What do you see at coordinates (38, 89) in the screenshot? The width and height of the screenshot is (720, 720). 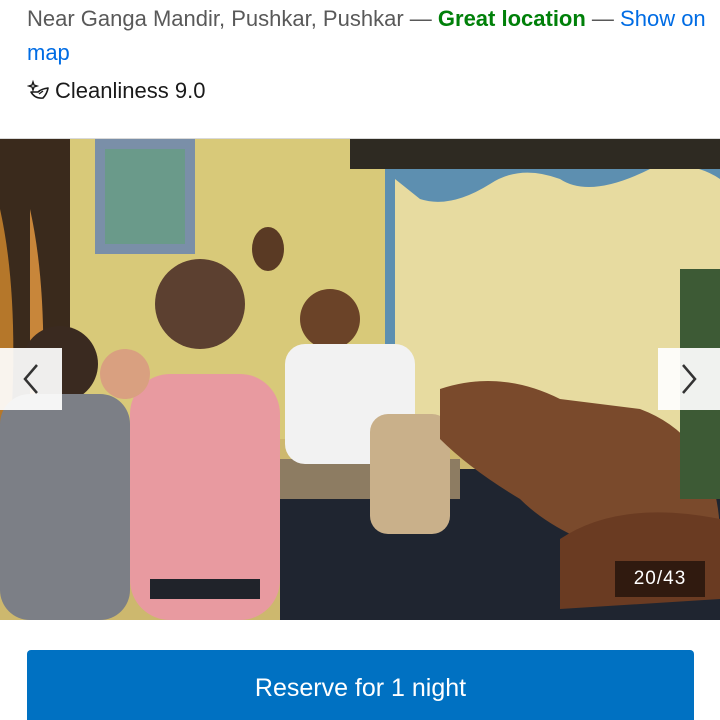 I see `sparkle-icon` at bounding box center [38, 89].